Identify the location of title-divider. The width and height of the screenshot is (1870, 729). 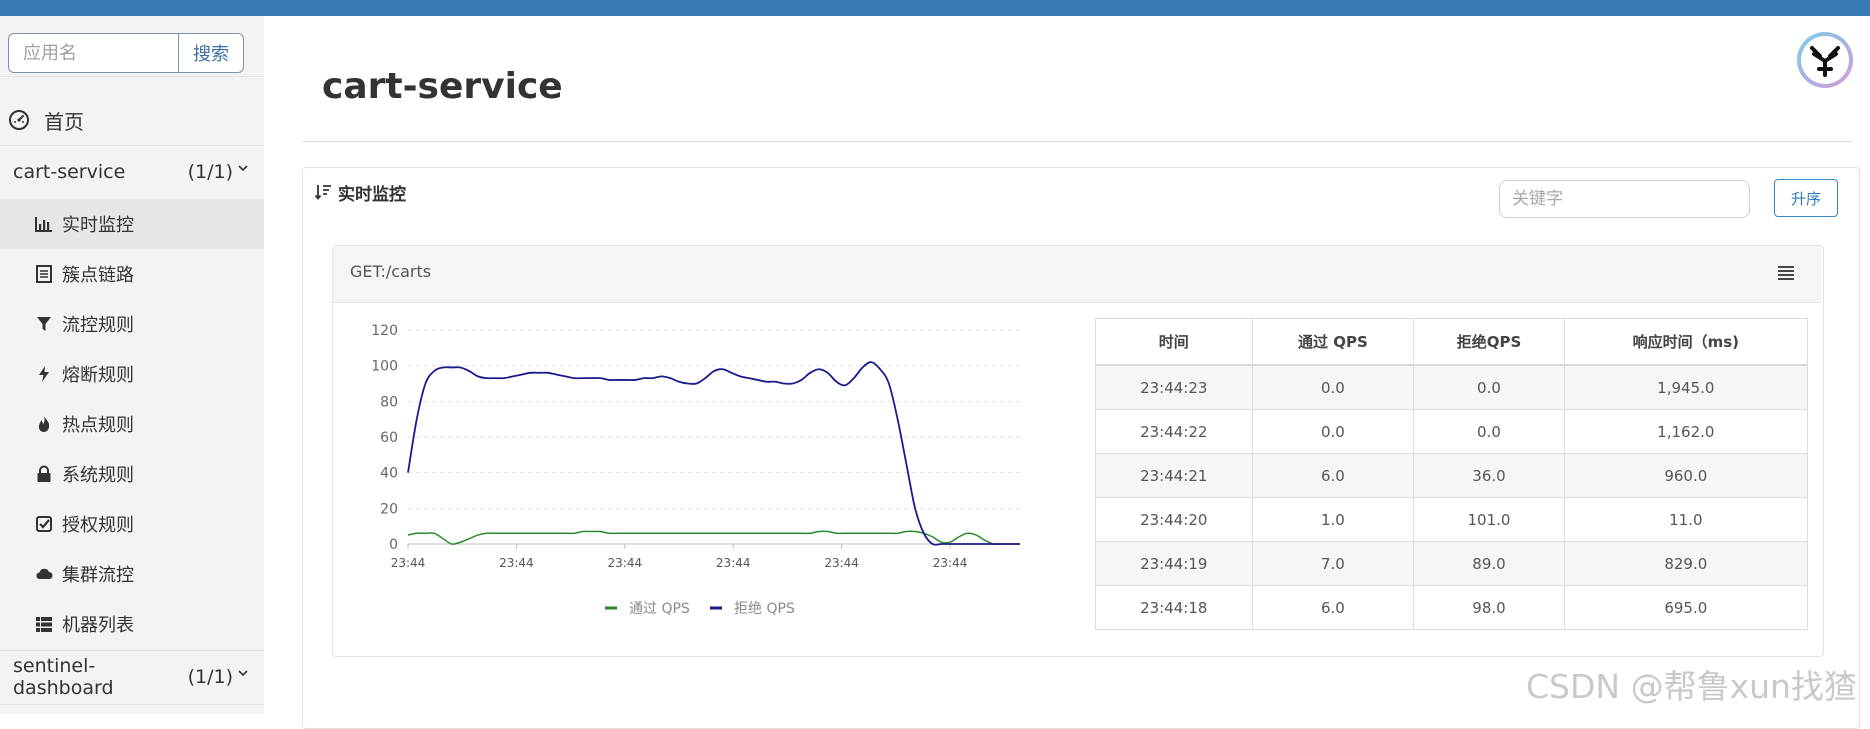
(1077, 141).